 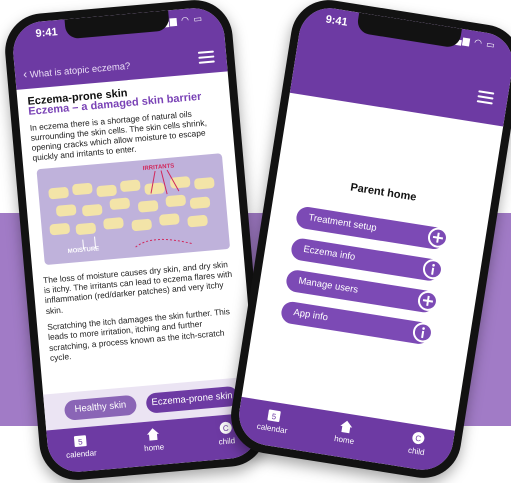 I want to click on eczema-info-label: Eczema info, so click(x=329, y=253).